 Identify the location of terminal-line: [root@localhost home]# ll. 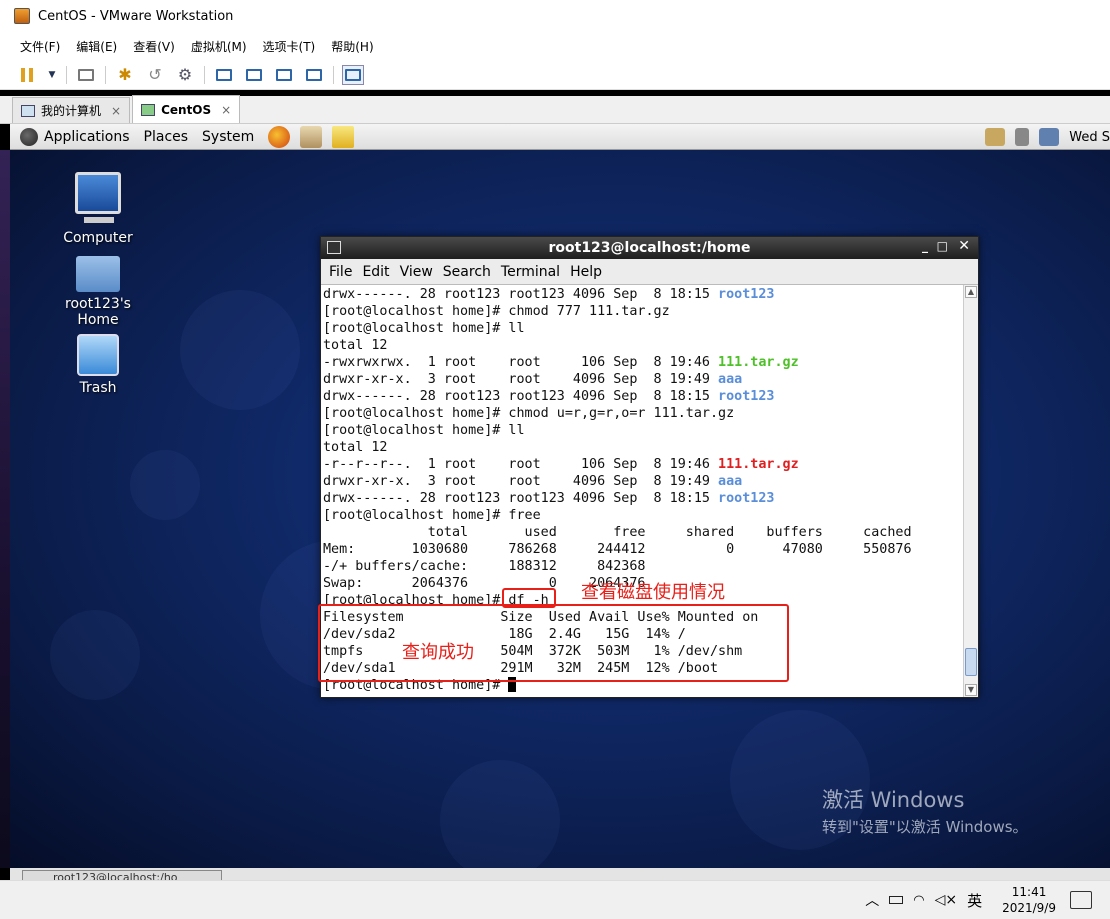
(642, 430).